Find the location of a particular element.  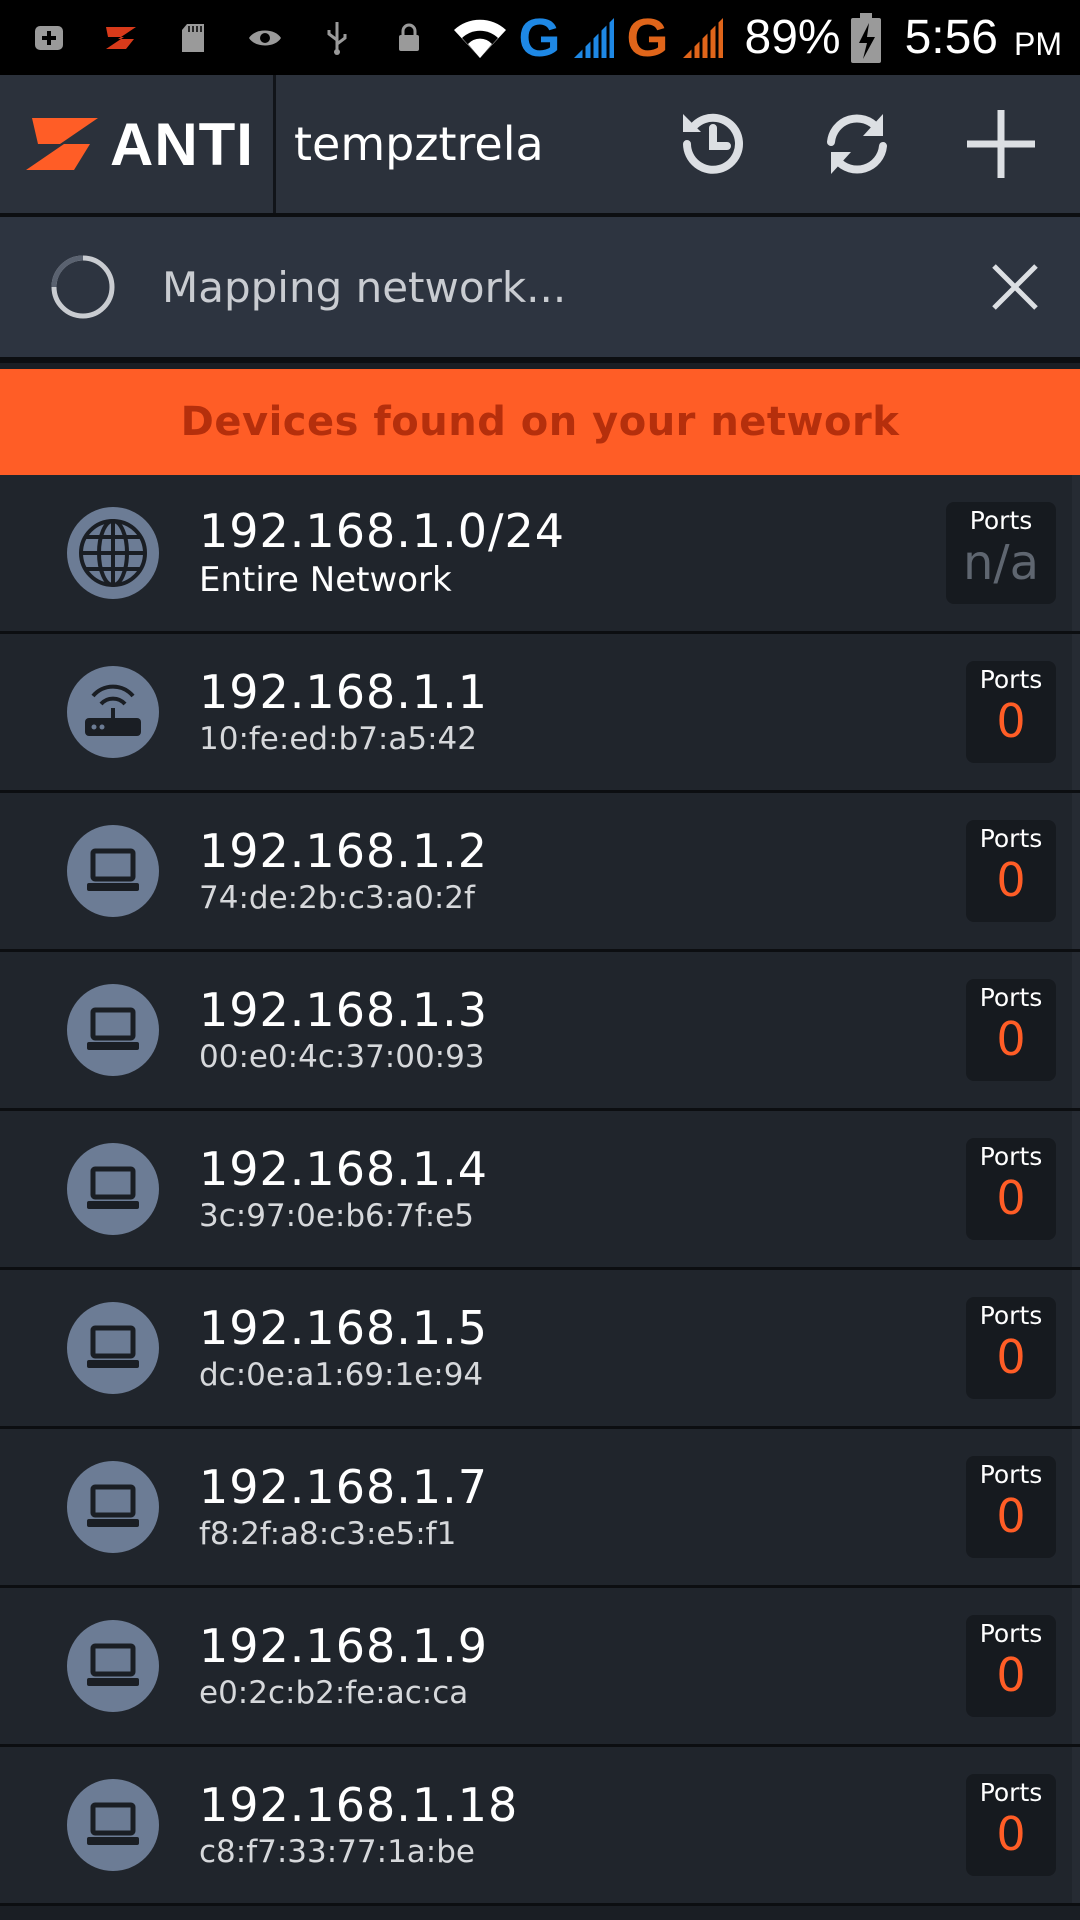

network-type-label-1: G is located at coordinates (539, 37).